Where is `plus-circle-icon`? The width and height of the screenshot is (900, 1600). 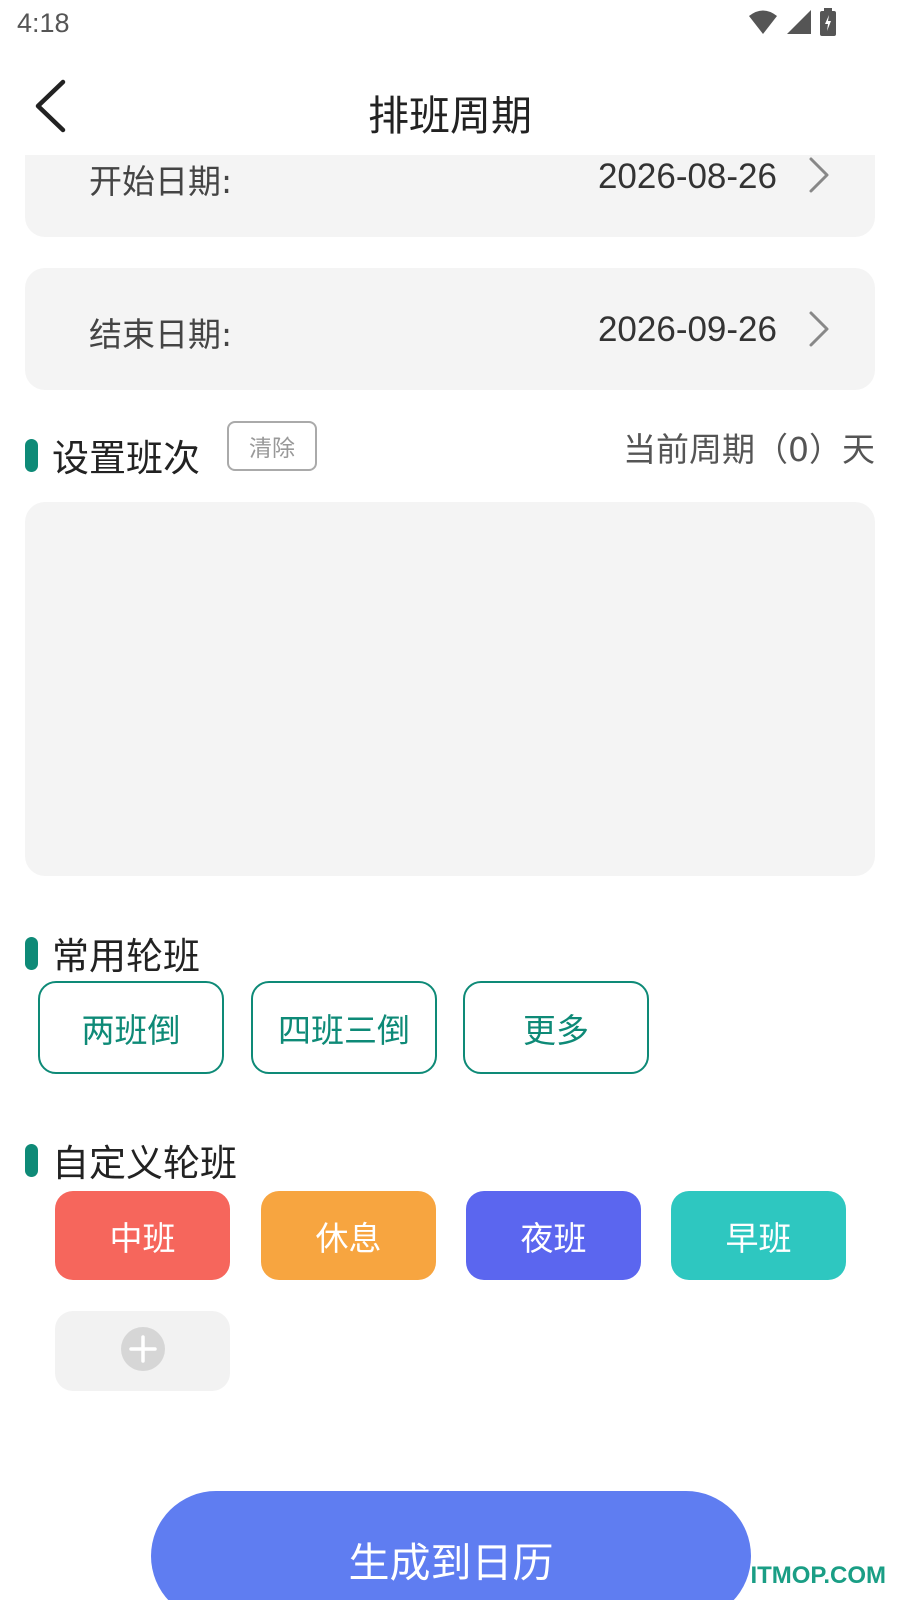 plus-circle-icon is located at coordinates (142, 1351).